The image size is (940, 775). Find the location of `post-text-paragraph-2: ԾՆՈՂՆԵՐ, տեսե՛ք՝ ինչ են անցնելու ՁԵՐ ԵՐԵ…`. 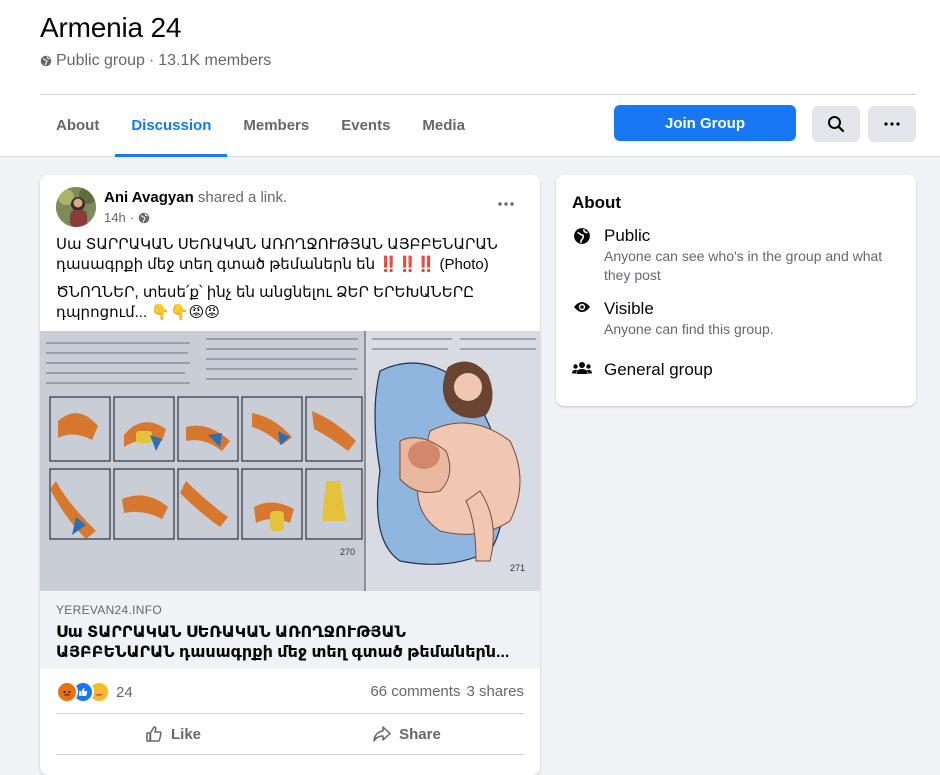

post-text-paragraph-2: ԾՆՈՂՆԵՐ, տեսե՛ք՝ ինչ են անցնելու ՁԵՐ ԵՐԵ… is located at coordinates (265, 302).